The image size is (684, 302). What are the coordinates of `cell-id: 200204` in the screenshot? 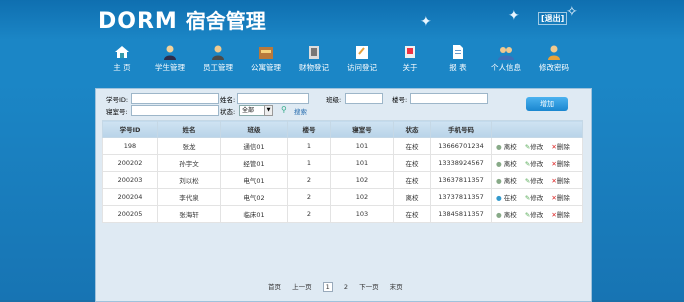 It's located at (130, 197).